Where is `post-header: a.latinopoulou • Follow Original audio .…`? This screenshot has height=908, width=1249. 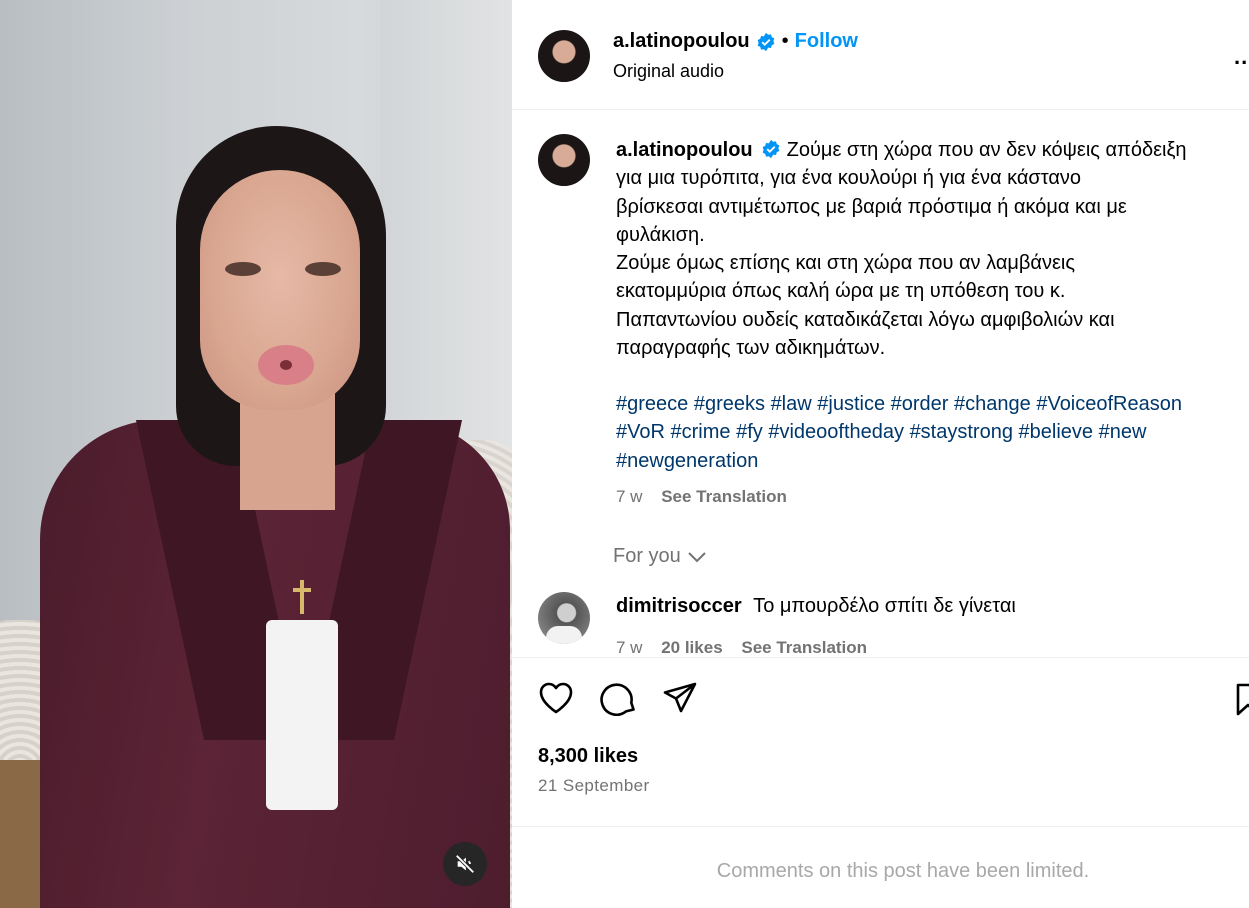
post-header: a.latinopoulou • Follow Original audio .… is located at coordinates (880, 55).